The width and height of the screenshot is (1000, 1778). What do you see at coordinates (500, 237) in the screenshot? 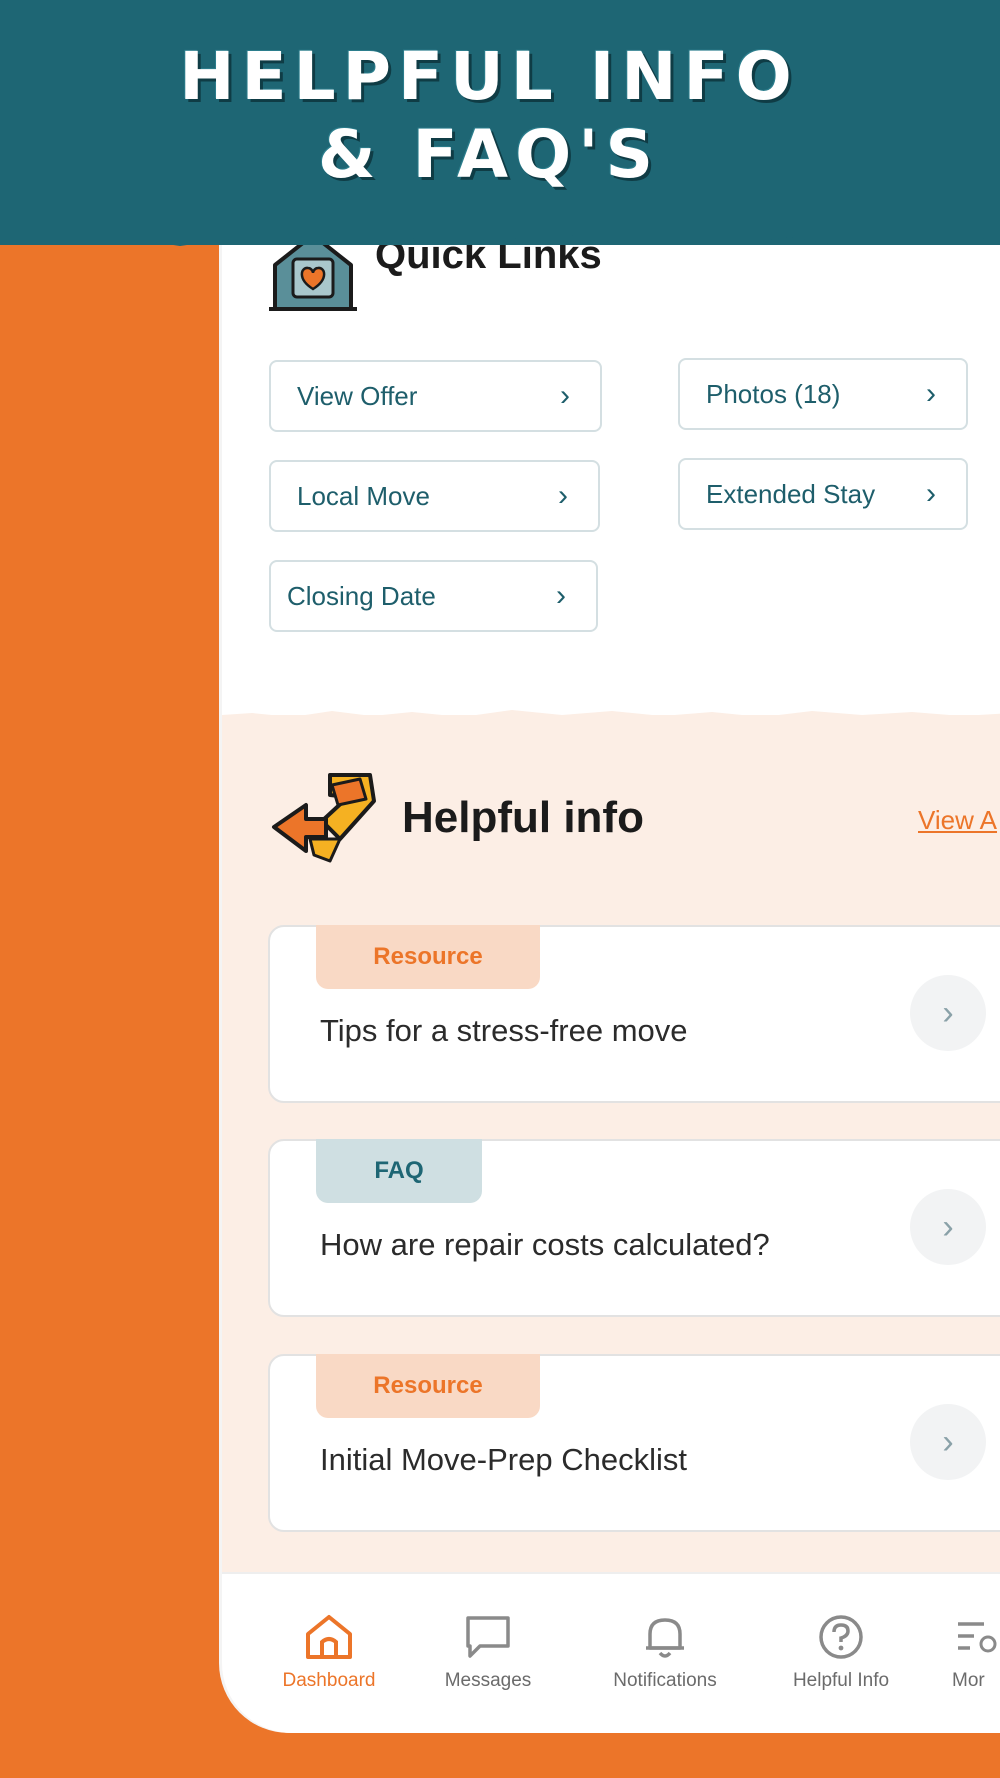
I see `banner-torn-edge` at bounding box center [500, 237].